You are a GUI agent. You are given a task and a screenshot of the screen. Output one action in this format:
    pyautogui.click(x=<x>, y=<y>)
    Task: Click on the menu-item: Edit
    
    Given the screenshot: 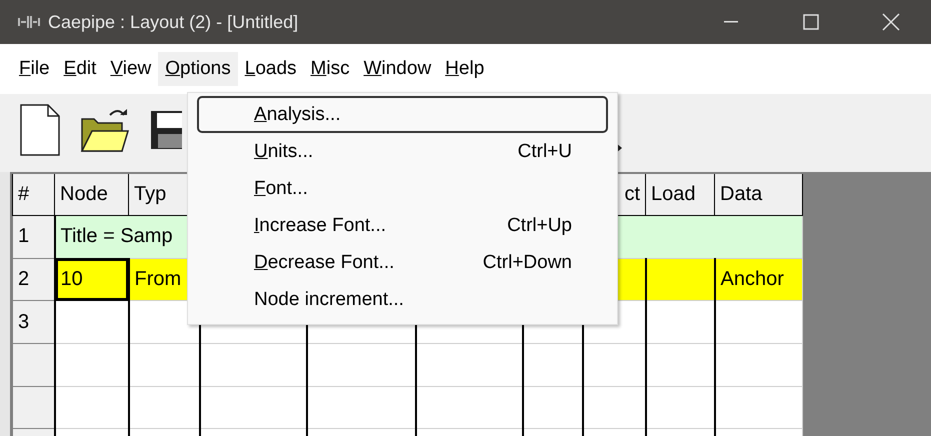 What is the action you would take?
    pyautogui.click(x=80, y=69)
    